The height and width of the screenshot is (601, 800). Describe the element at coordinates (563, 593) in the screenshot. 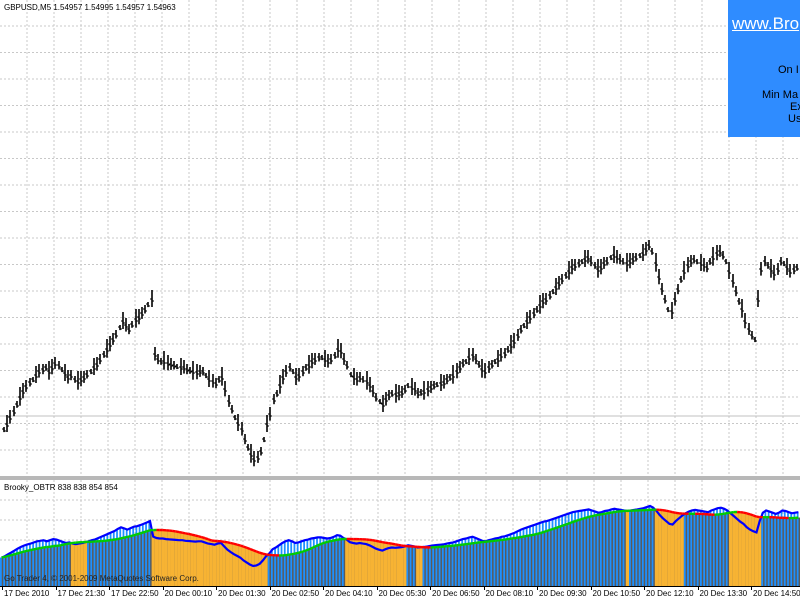

I see `time-axis-label: 20 Dec 09:30` at that location.